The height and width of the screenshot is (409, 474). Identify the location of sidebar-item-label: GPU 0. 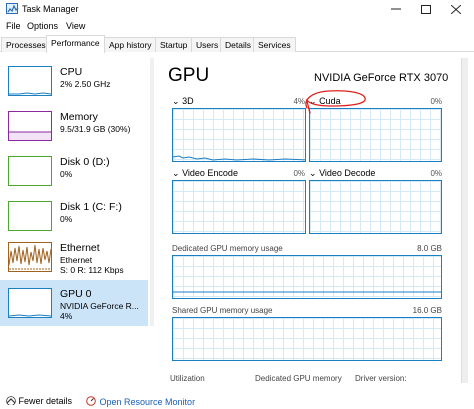
(76, 294).